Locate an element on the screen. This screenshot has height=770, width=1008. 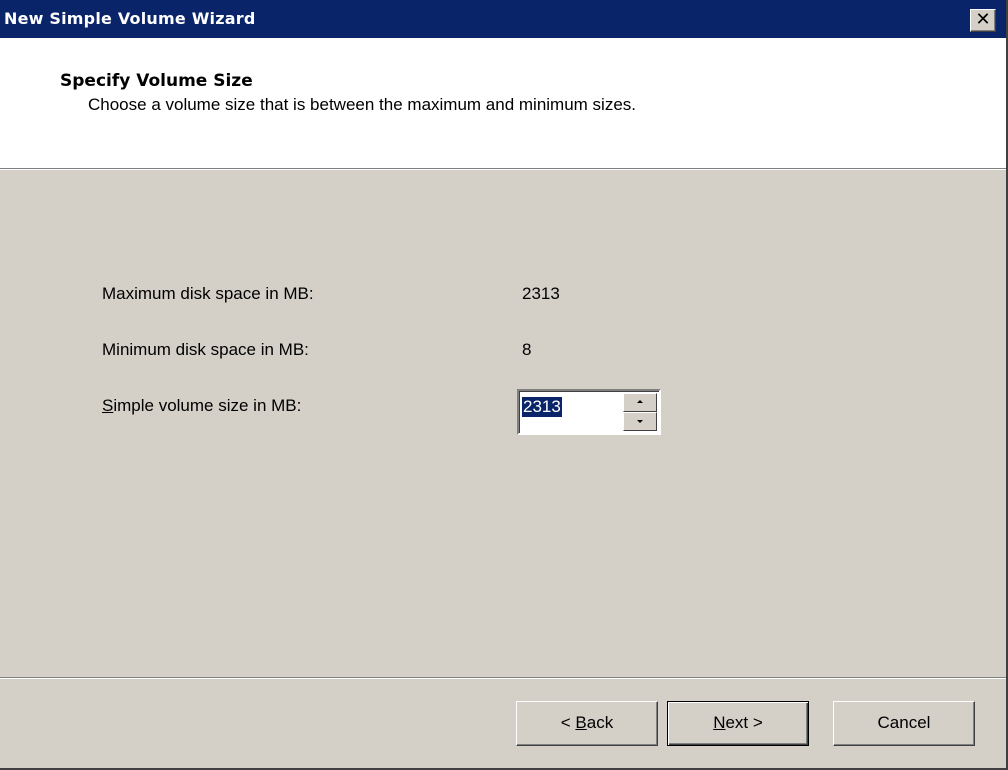
cancel-button: Cancel is located at coordinates (904, 723).